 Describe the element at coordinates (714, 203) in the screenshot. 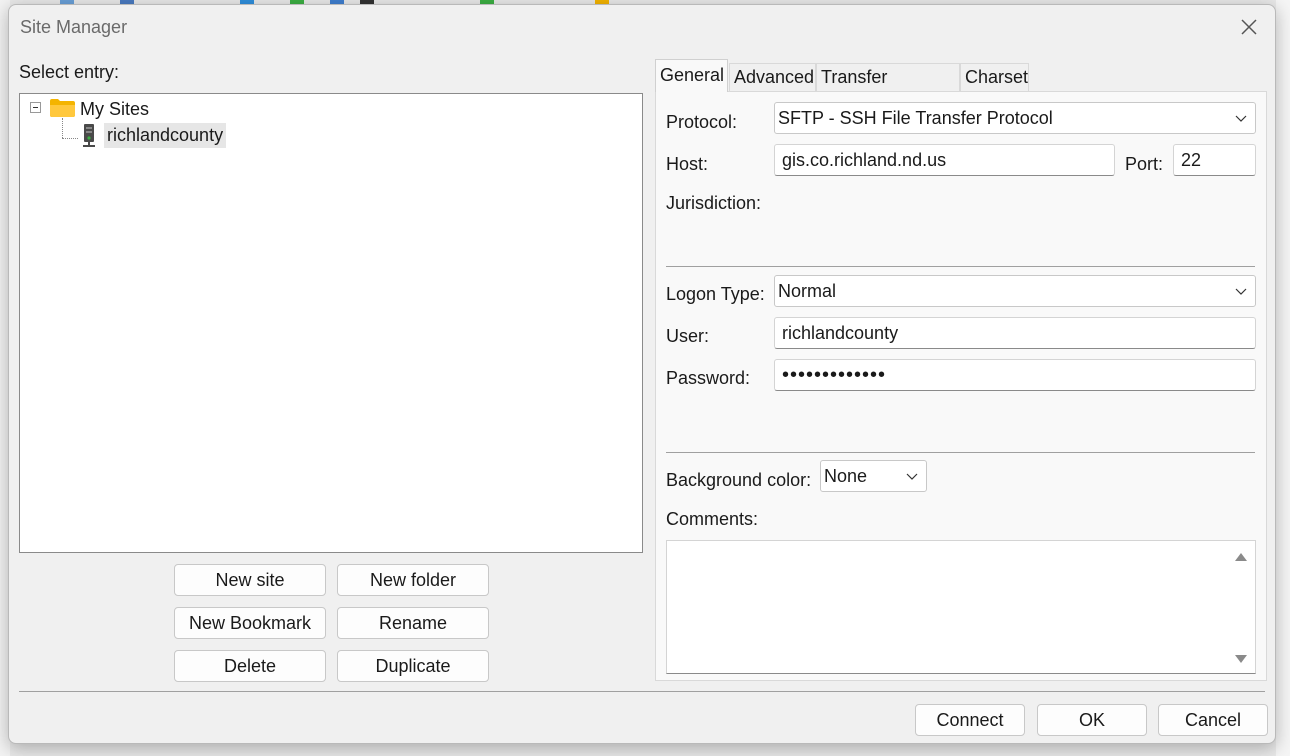

I see `jurisdiction-label: Jurisdiction:` at that location.